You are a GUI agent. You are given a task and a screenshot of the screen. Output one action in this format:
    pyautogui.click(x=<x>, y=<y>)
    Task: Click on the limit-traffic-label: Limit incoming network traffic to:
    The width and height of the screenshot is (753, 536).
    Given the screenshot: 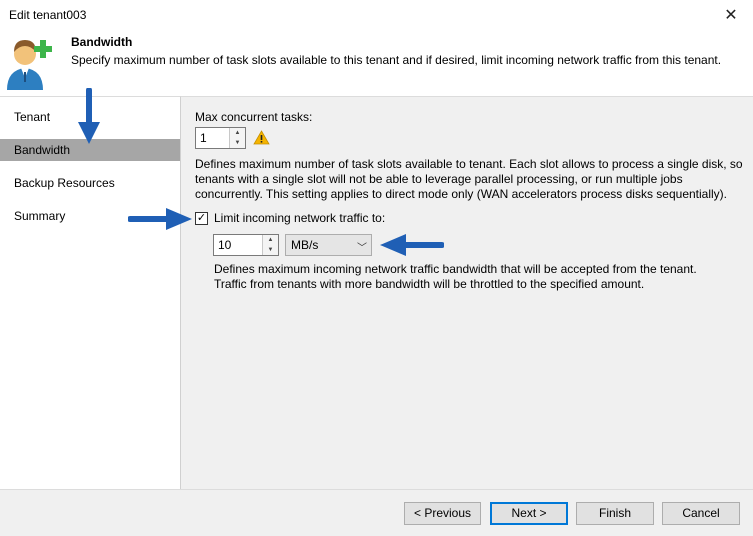 What is the action you would take?
    pyautogui.click(x=299, y=218)
    